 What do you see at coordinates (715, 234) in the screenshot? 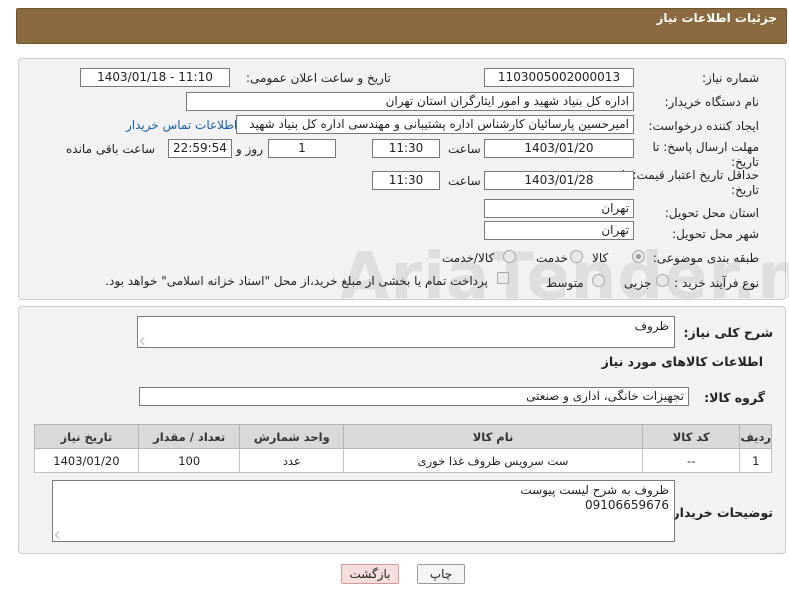
I see `city-label: شهر محل تحویل:` at bounding box center [715, 234].